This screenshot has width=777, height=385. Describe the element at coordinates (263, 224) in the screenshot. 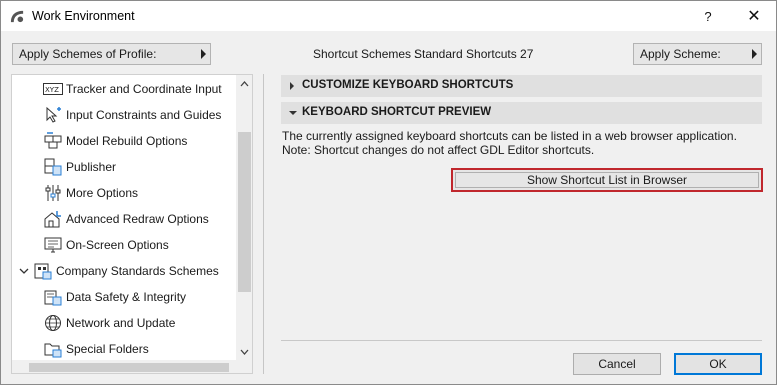

I see `panel-divider` at that location.